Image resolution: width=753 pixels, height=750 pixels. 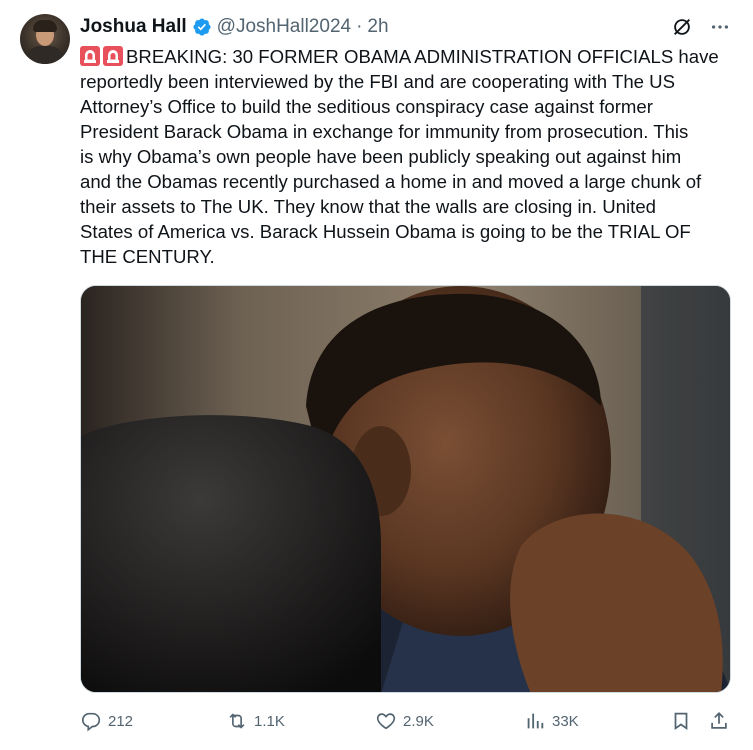 I want to click on views-count: 33K, so click(x=565, y=721).